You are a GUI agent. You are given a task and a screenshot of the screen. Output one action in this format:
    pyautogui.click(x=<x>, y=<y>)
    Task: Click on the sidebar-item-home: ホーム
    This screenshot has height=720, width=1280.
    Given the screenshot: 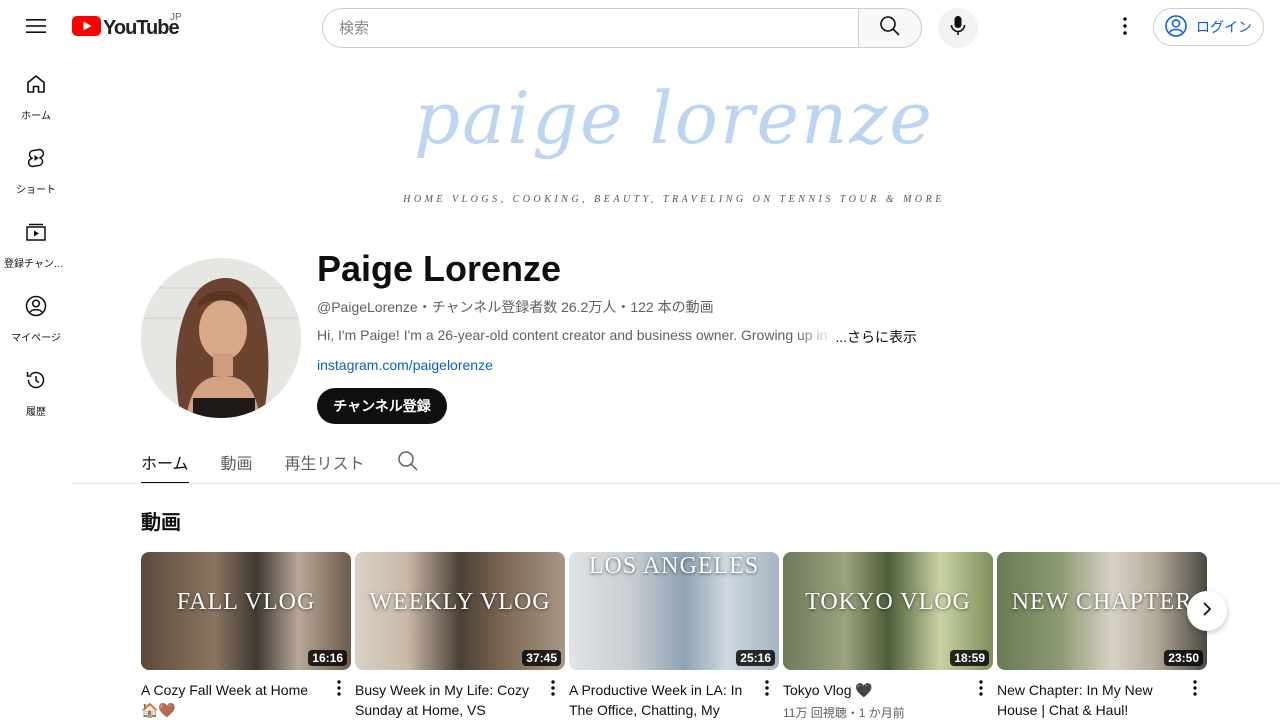 What is the action you would take?
    pyautogui.click(x=36, y=93)
    